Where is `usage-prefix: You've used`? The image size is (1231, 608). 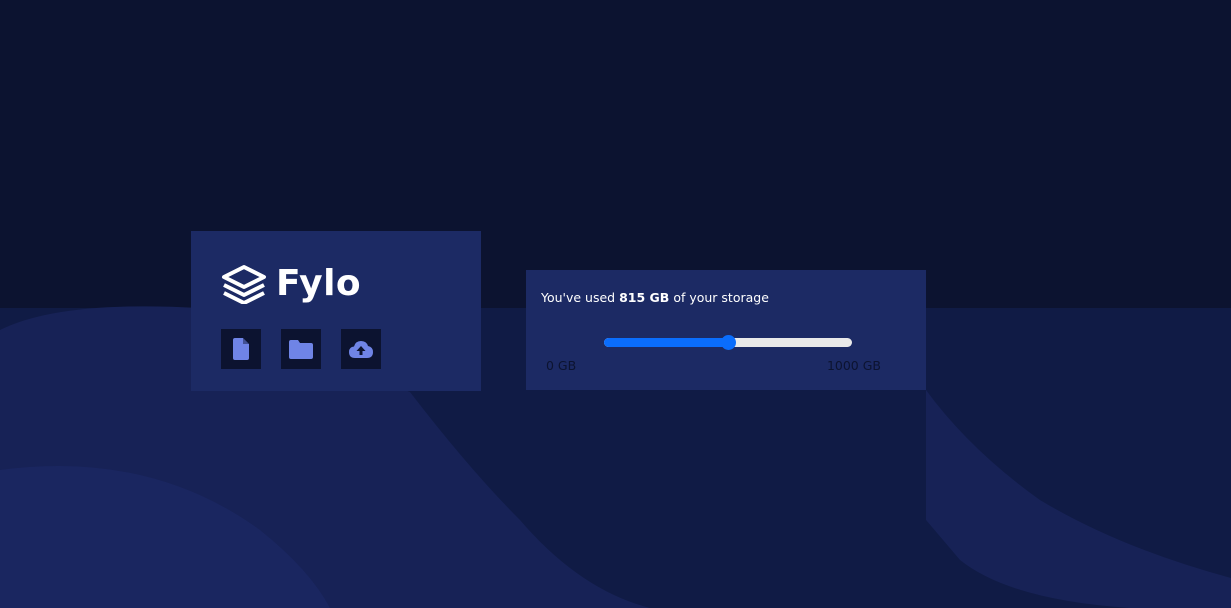
usage-prefix: You've used is located at coordinates (578, 297).